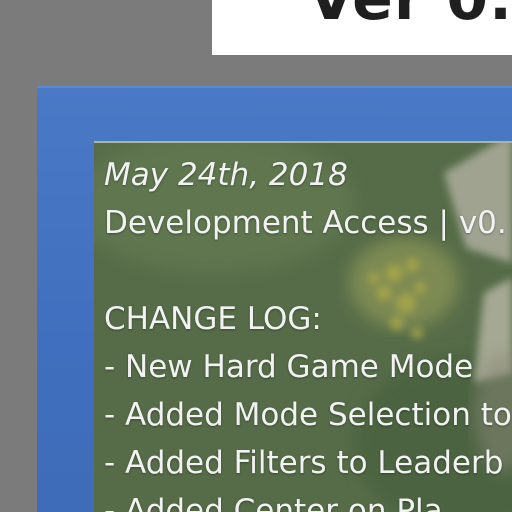 This screenshot has width=512, height=512. Describe the element at coordinates (226, 175) in the screenshot. I see `release-date: May 24th, 2018` at that location.